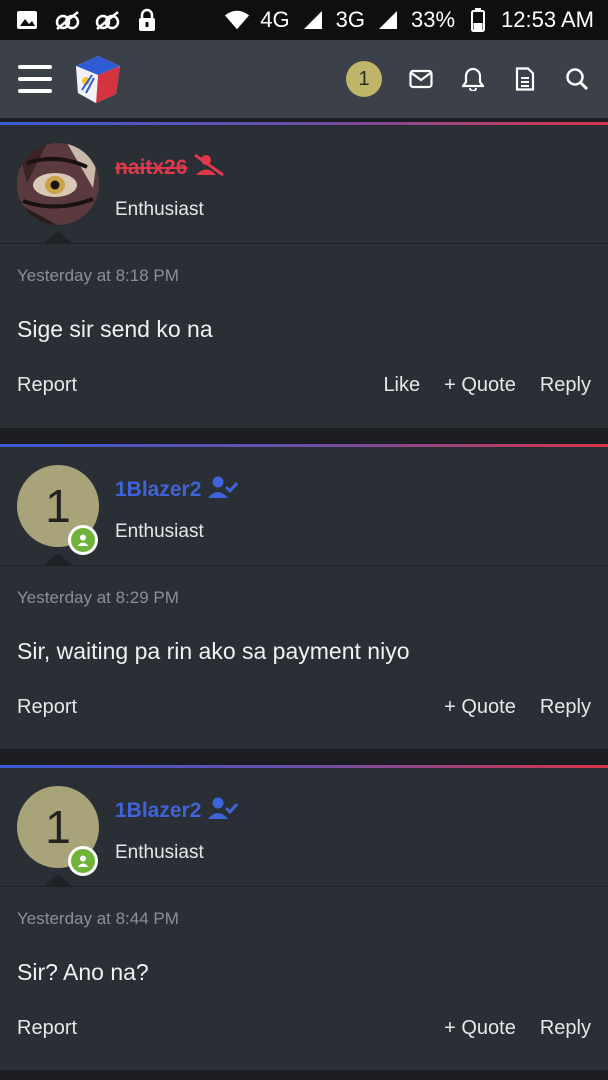 The width and height of the screenshot is (608, 1080). Describe the element at coordinates (525, 79) in the screenshot. I see `document-icon` at that location.